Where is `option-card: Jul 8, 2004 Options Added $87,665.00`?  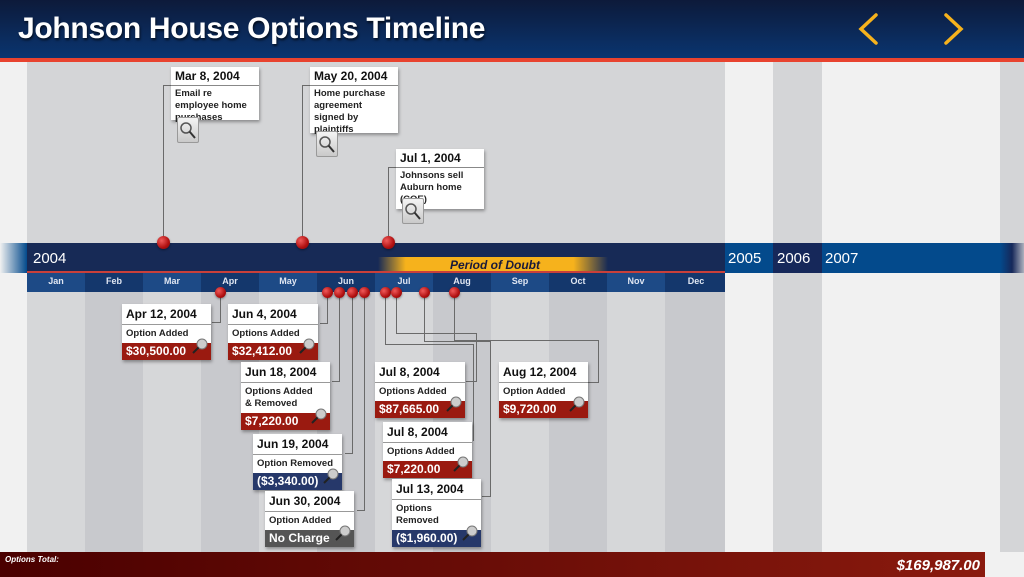 option-card: Jul 8, 2004 Options Added $87,665.00 is located at coordinates (420, 390).